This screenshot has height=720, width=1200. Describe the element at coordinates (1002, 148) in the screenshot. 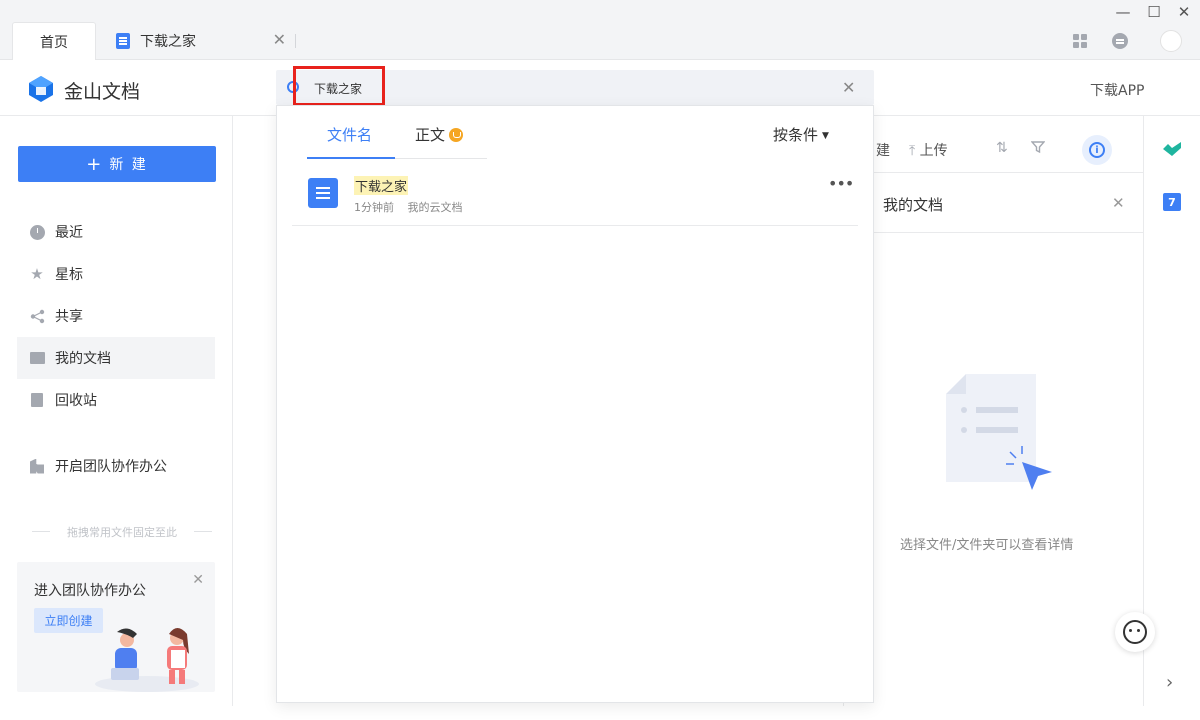

I see `sort-icon: ⇅` at that location.